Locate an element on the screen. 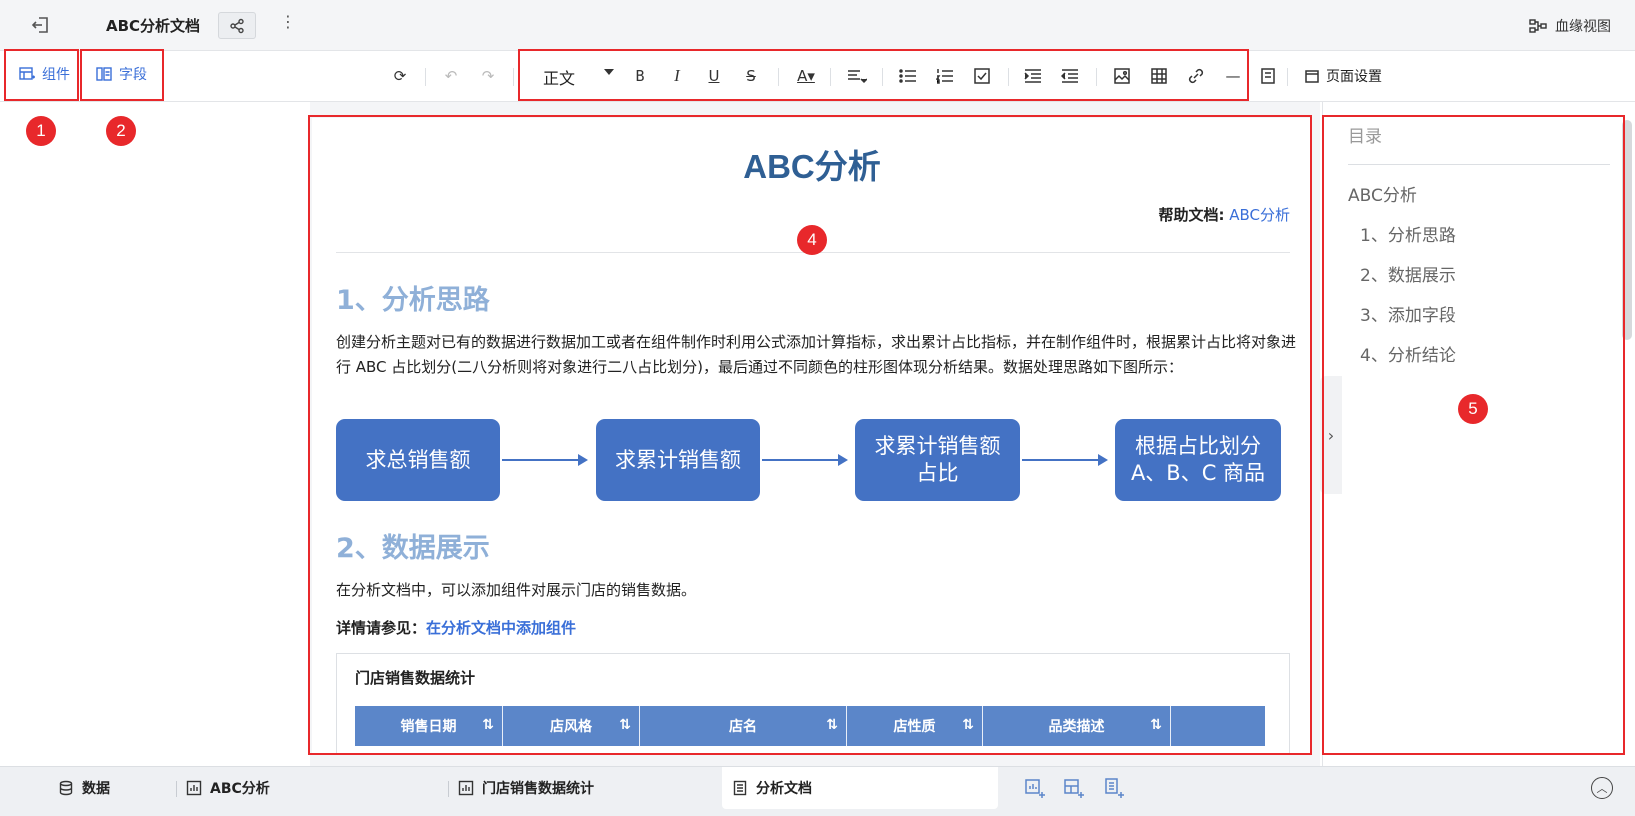 This screenshot has height=816, width=1635. tab-store-sales: 门店销售数据统计 is located at coordinates (526, 788).